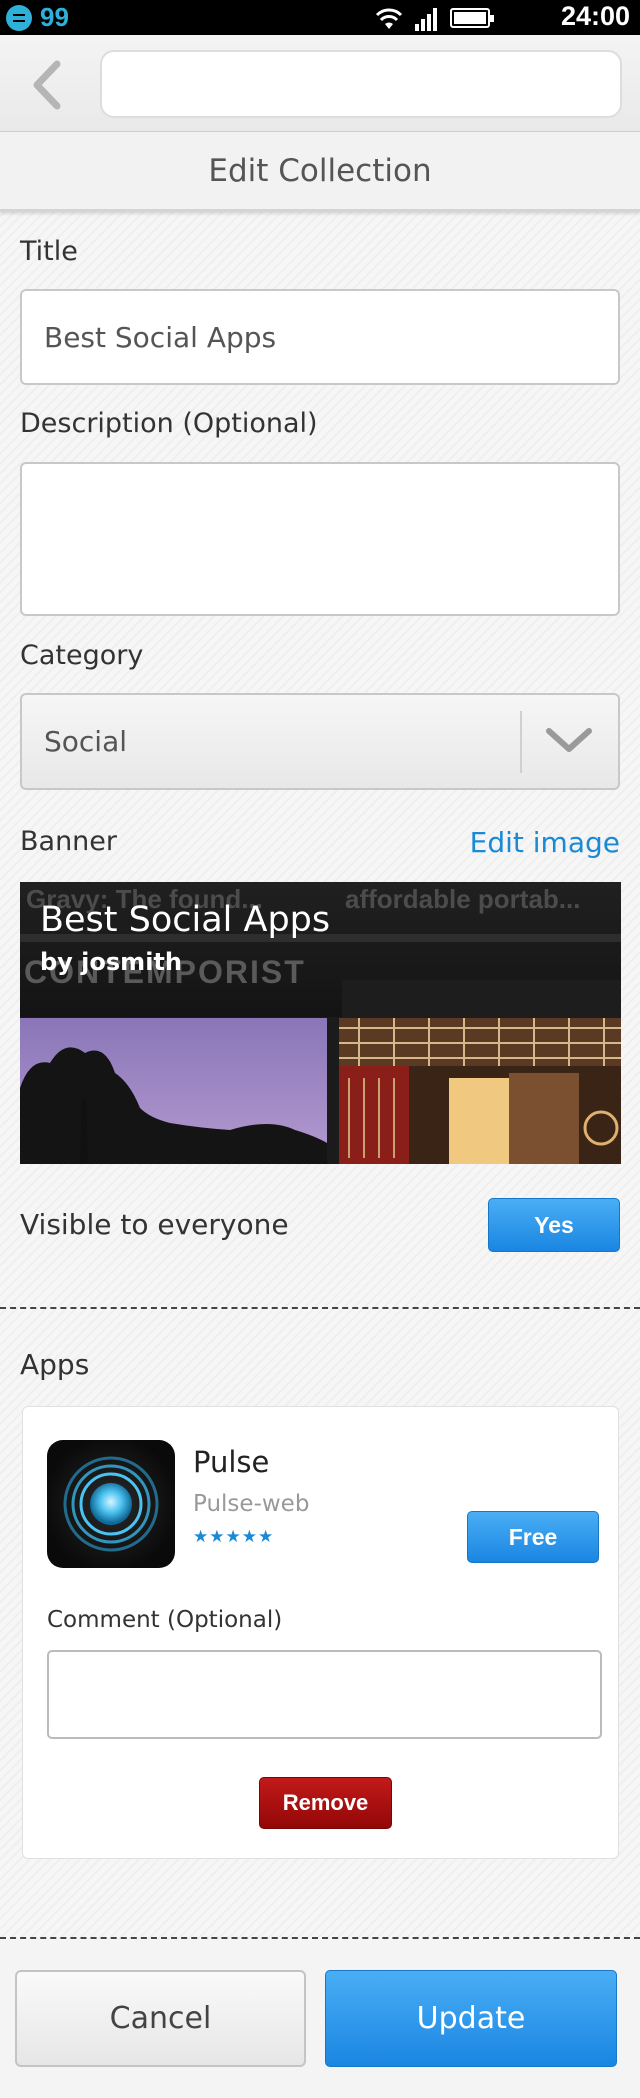  What do you see at coordinates (251, 1504) in the screenshot?
I see `app-developer: Pulse-web` at bounding box center [251, 1504].